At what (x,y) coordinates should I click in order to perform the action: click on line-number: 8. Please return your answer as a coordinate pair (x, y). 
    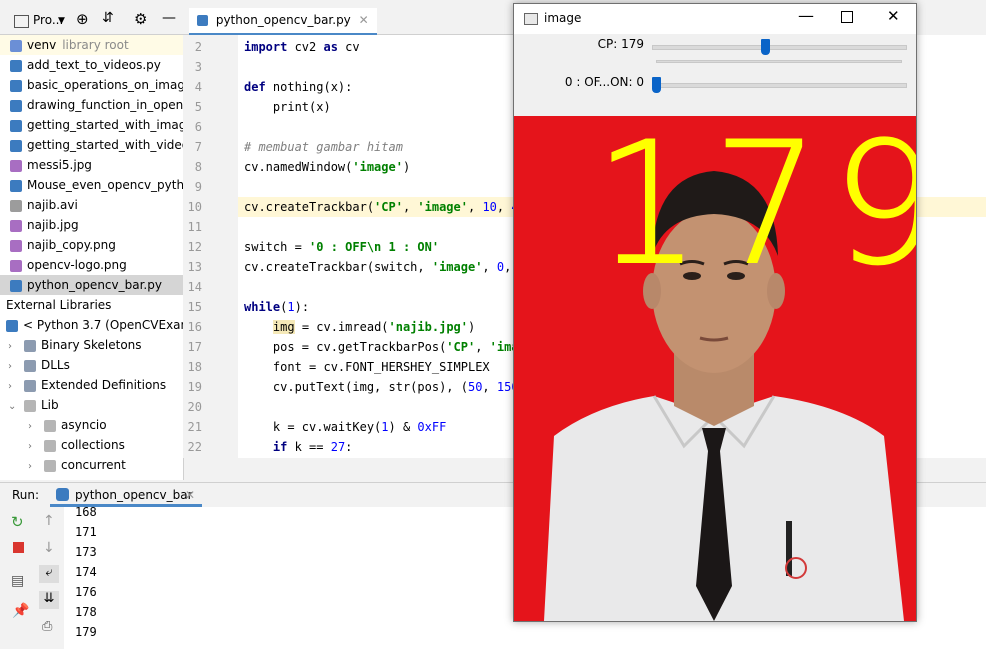
    Looking at the image, I should click on (198, 167).